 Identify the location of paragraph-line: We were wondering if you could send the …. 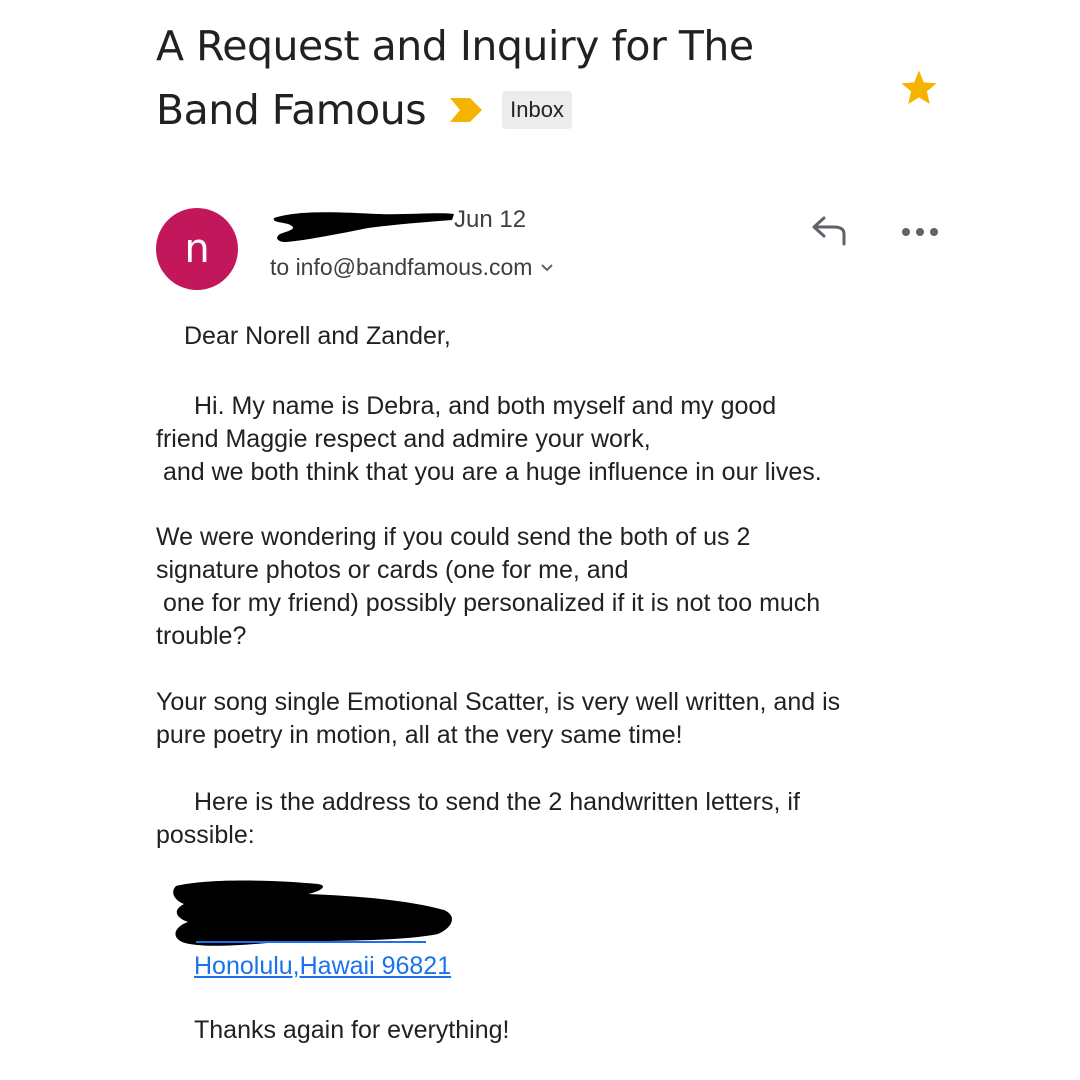
(453, 537).